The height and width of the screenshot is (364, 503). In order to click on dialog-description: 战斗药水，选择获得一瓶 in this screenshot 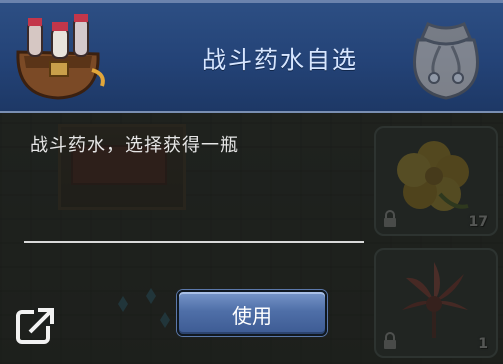, I will do `click(134, 145)`.